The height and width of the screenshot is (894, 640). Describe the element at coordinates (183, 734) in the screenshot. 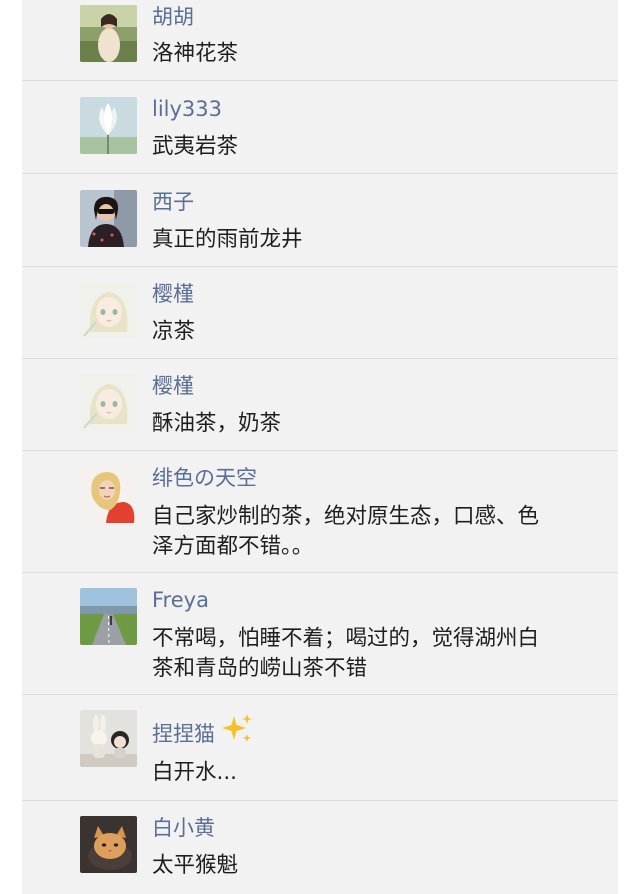

I see `username: 捏捏猫` at that location.